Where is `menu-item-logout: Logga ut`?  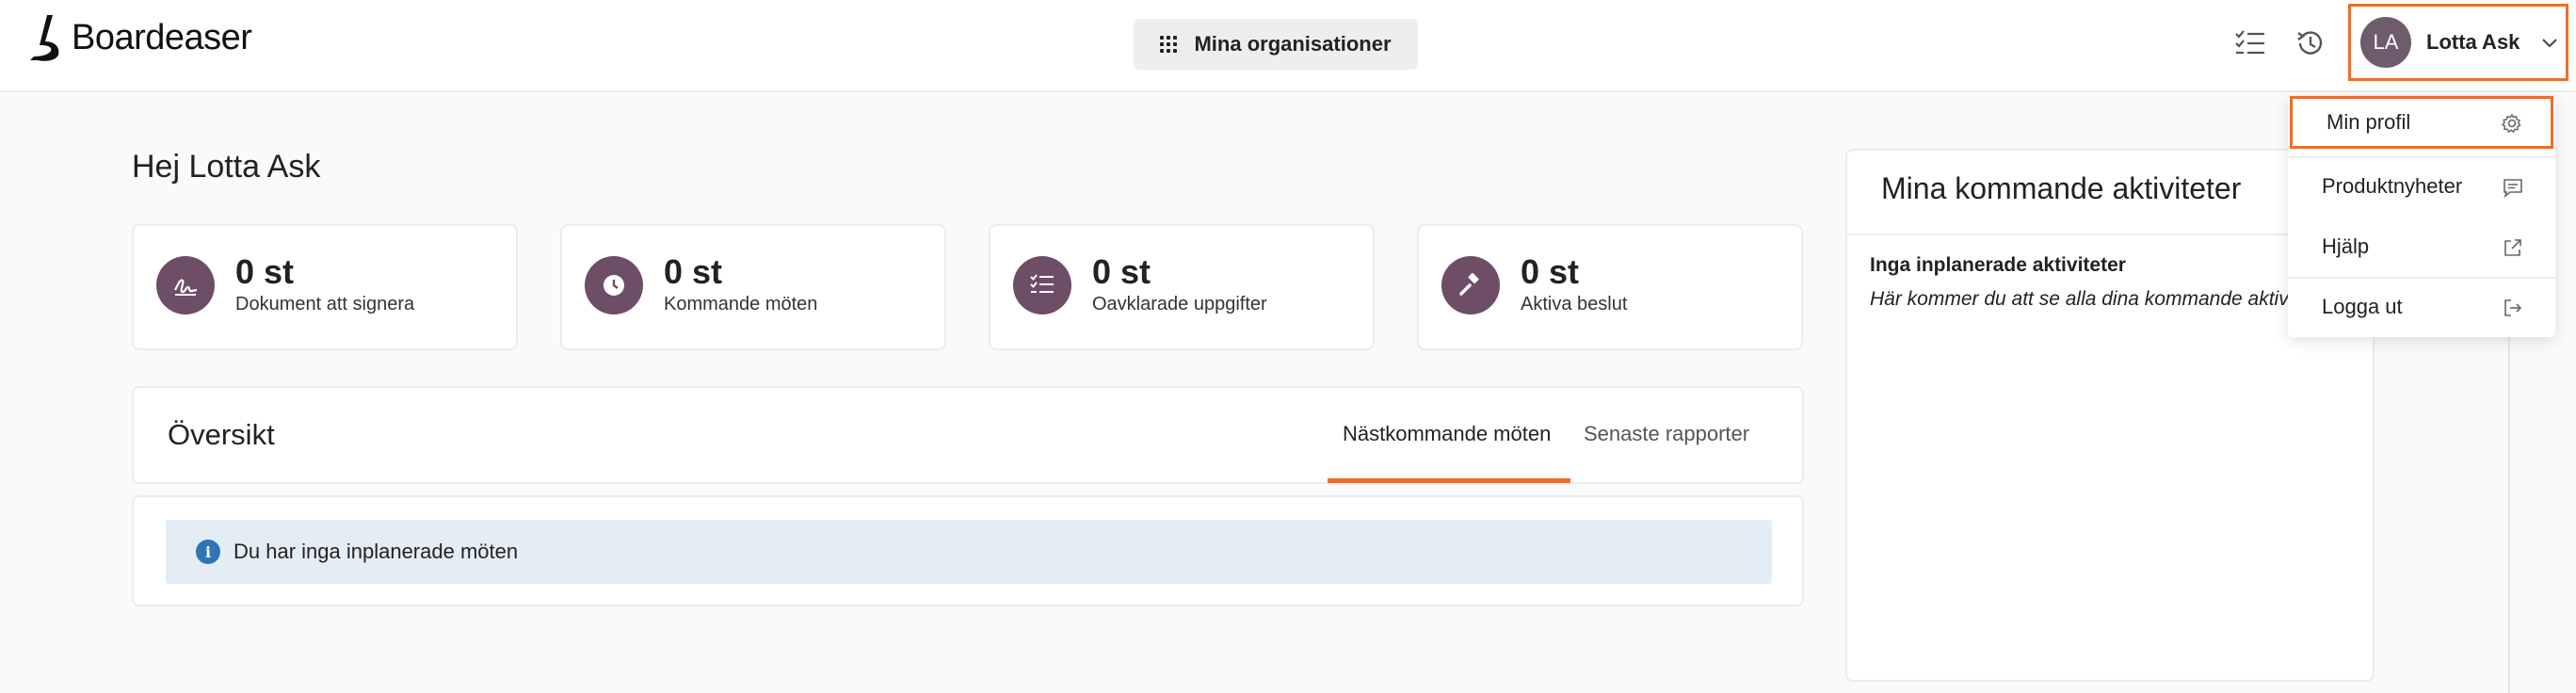
menu-item-logout: Logga ut is located at coordinates (2421, 307).